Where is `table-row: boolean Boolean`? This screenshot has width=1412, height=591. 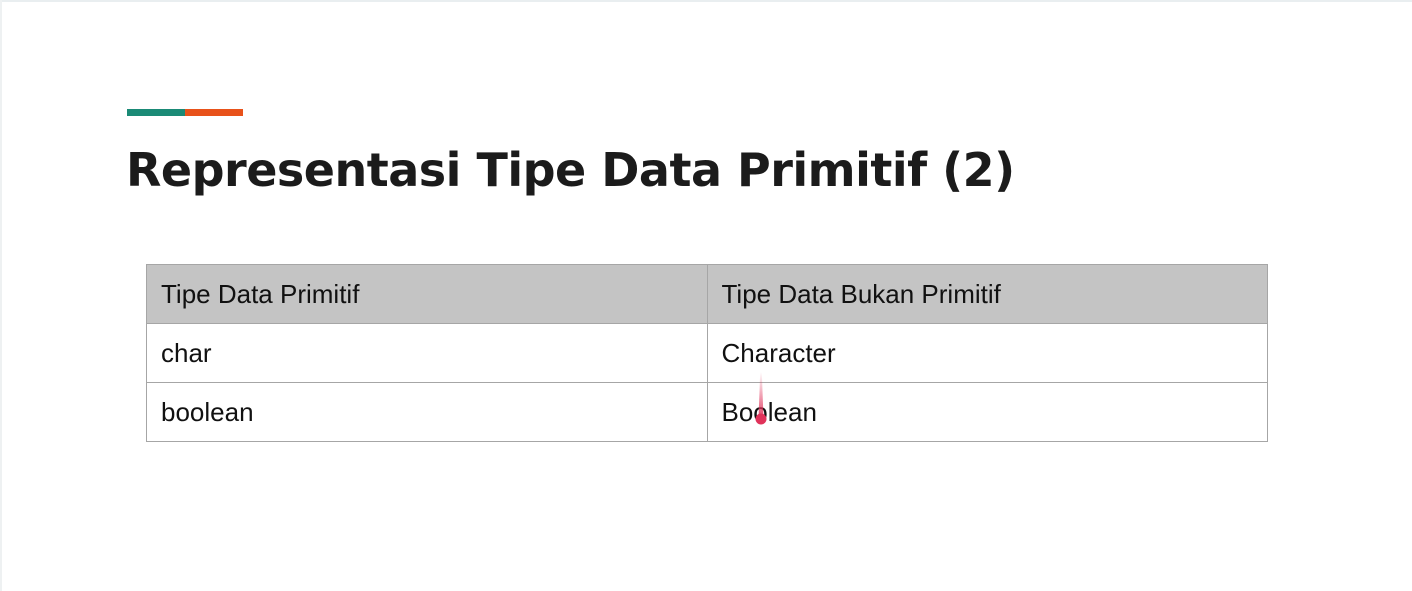
table-row: boolean Boolean is located at coordinates (707, 412).